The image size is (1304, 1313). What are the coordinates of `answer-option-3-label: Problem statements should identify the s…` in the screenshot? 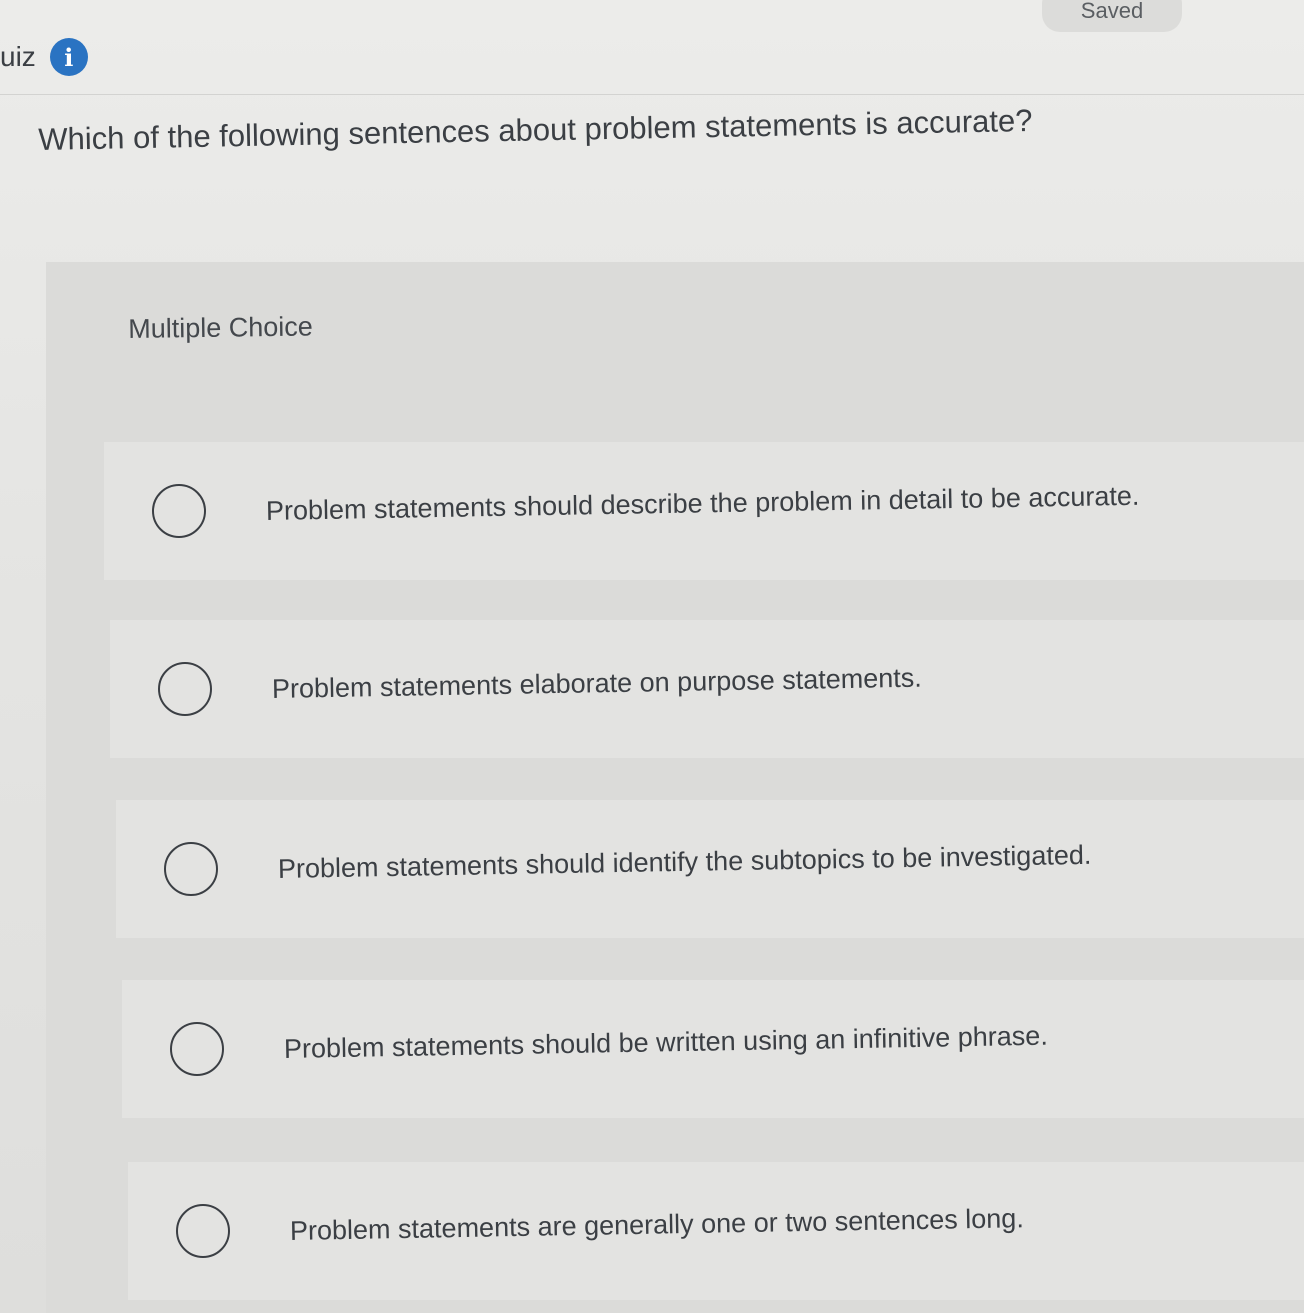 It's located at (684, 861).